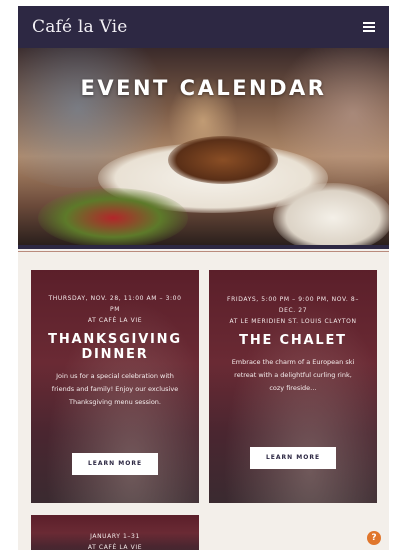 The width and height of the screenshot is (393, 550). I want to click on hamburger-menu-icon, so click(369, 27).